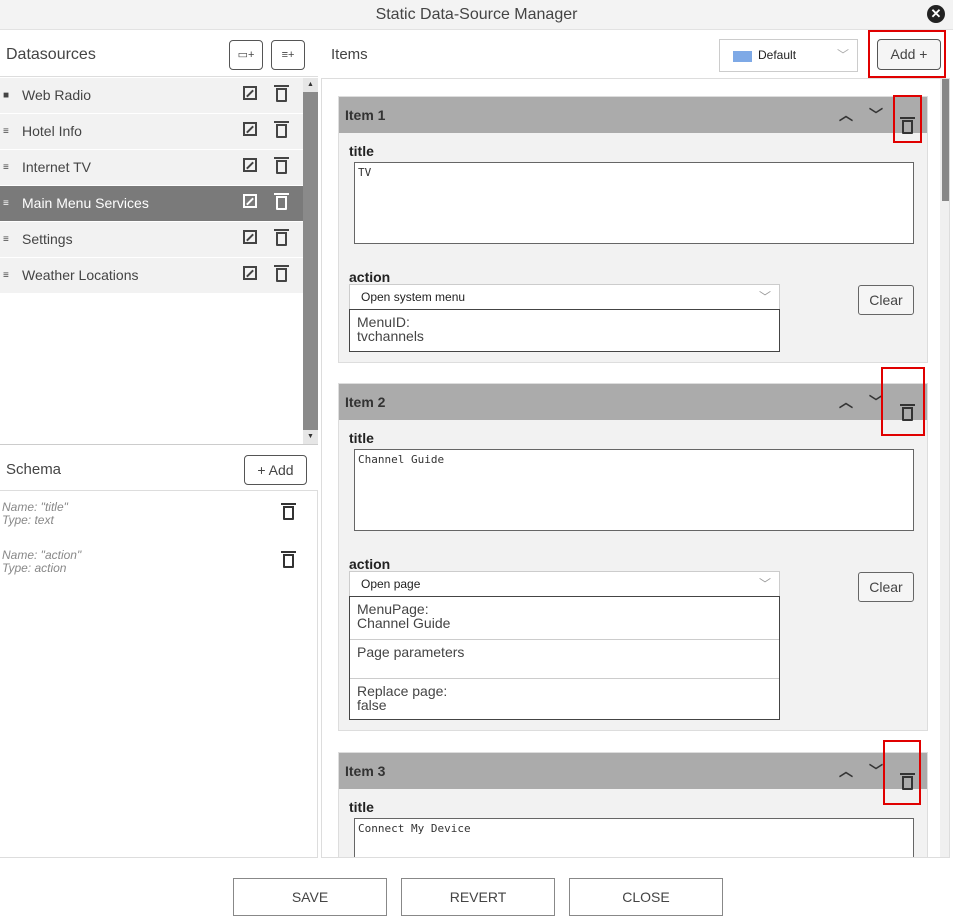 This screenshot has height=916, width=953. I want to click on datasources-header: Datasources, so click(51, 54).